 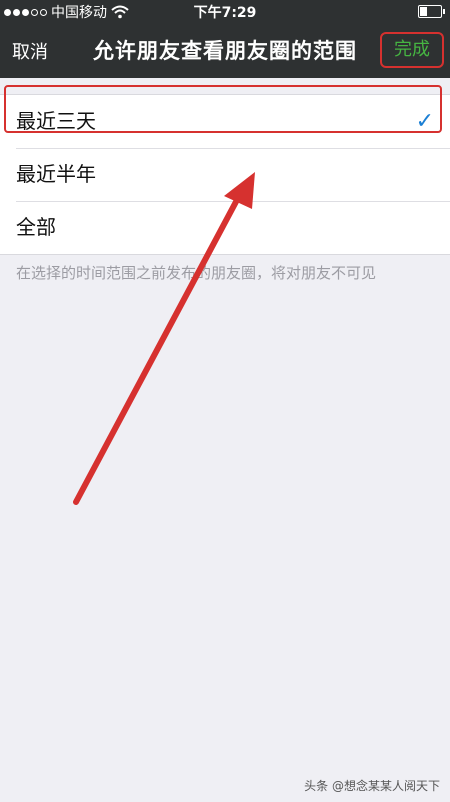 I want to click on status-time: 下午7:29, so click(x=225, y=13).